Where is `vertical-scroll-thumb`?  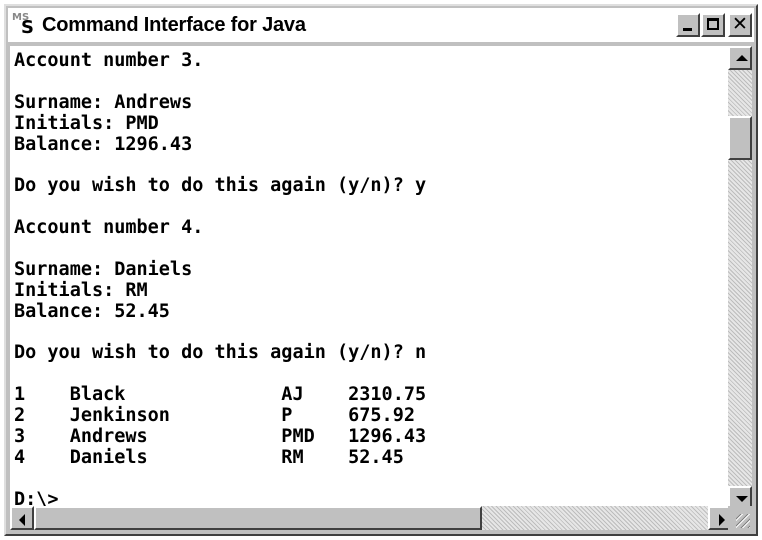
vertical-scroll-thumb is located at coordinates (740, 138).